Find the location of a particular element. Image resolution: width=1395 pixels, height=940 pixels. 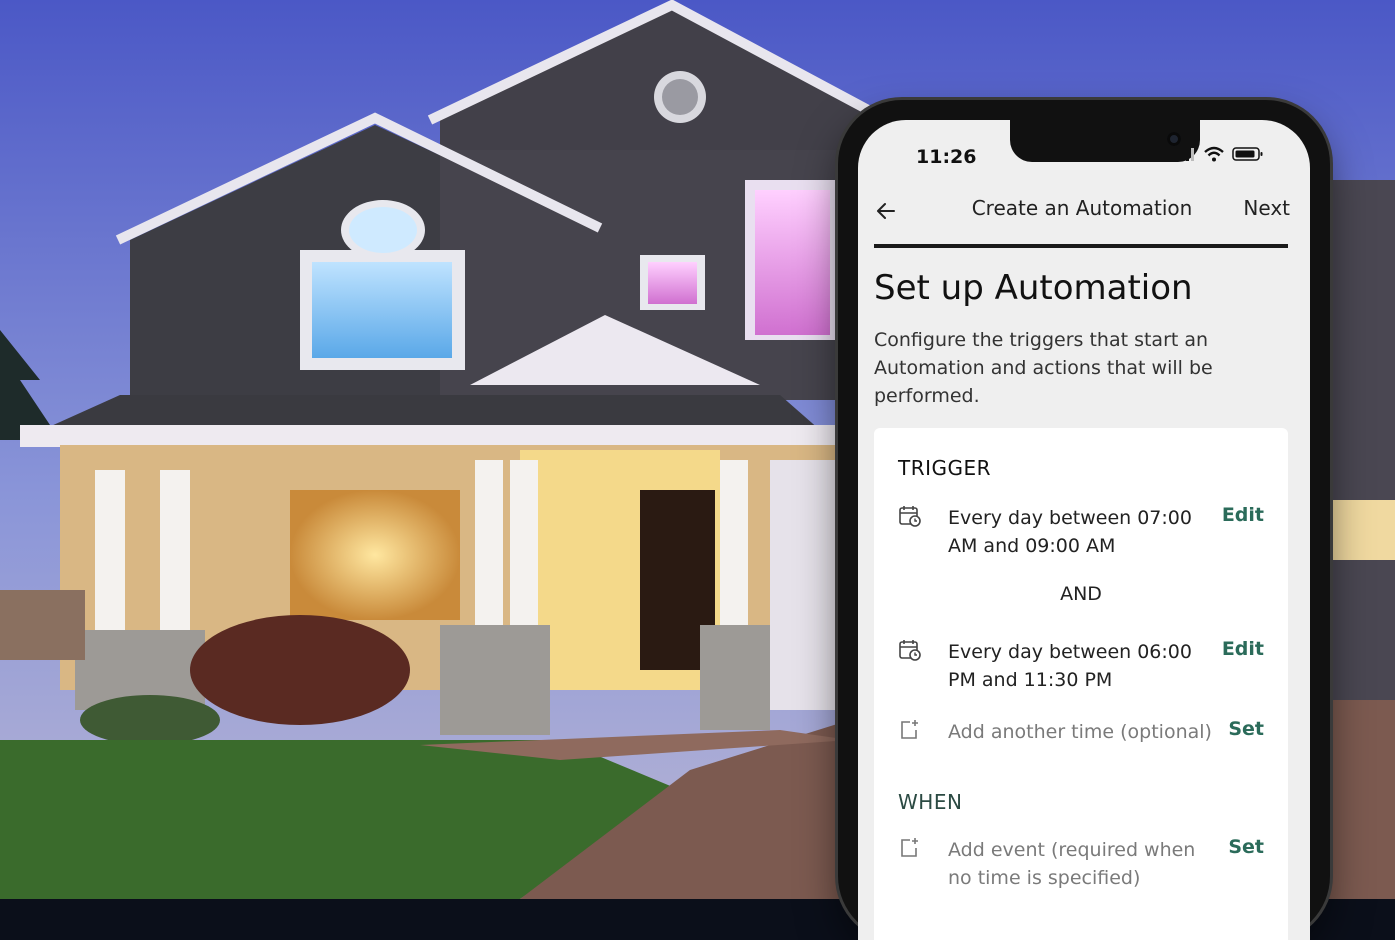

wifi-icon is located at coordinates (1214, 154).